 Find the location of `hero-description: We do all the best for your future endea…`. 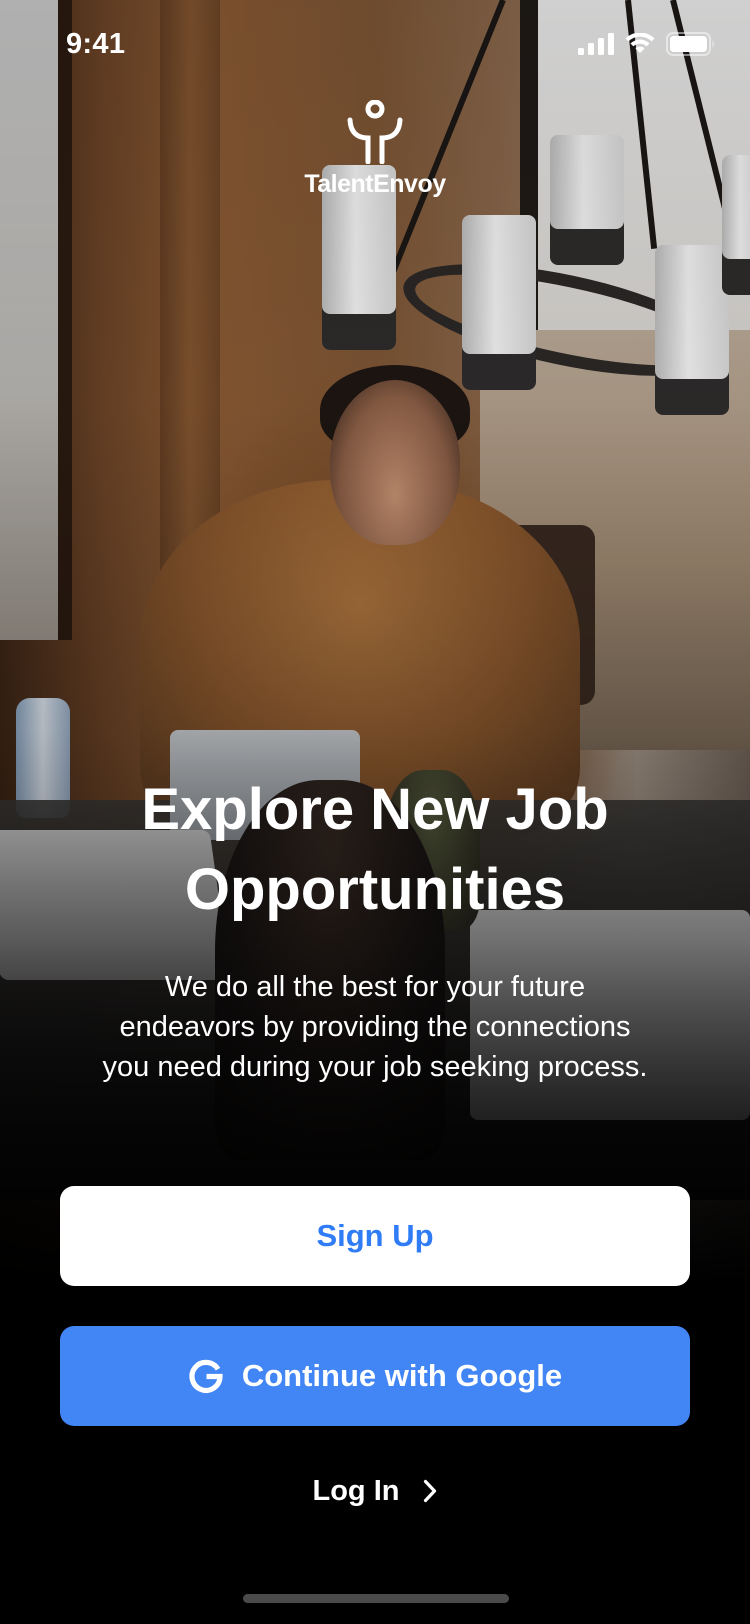

hero-description: We do all the best for your future endea… is located at coordinates (375, 1027).